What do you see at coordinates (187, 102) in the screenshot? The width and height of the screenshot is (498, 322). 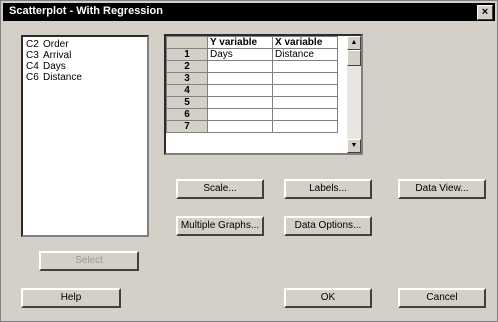 I see `row-number: 5` at bounding box center [187, 102].